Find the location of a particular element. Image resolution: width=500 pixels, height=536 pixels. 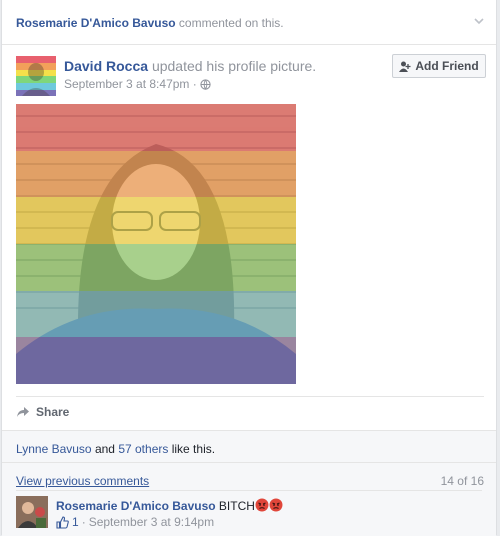

globe-icon is located at coordinates (205, 84).